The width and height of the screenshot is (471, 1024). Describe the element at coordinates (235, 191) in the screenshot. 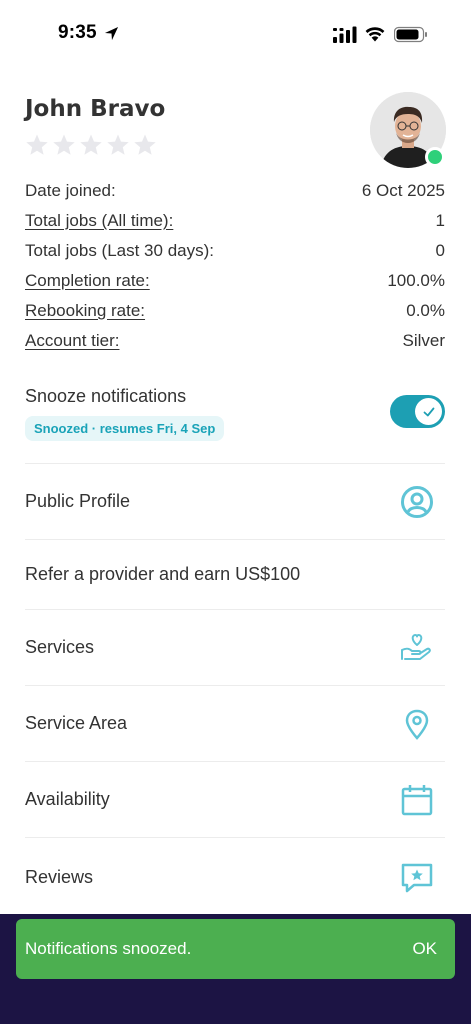

I see `stat-date-joined: Date joined: 6 Oct 2025` at that location.